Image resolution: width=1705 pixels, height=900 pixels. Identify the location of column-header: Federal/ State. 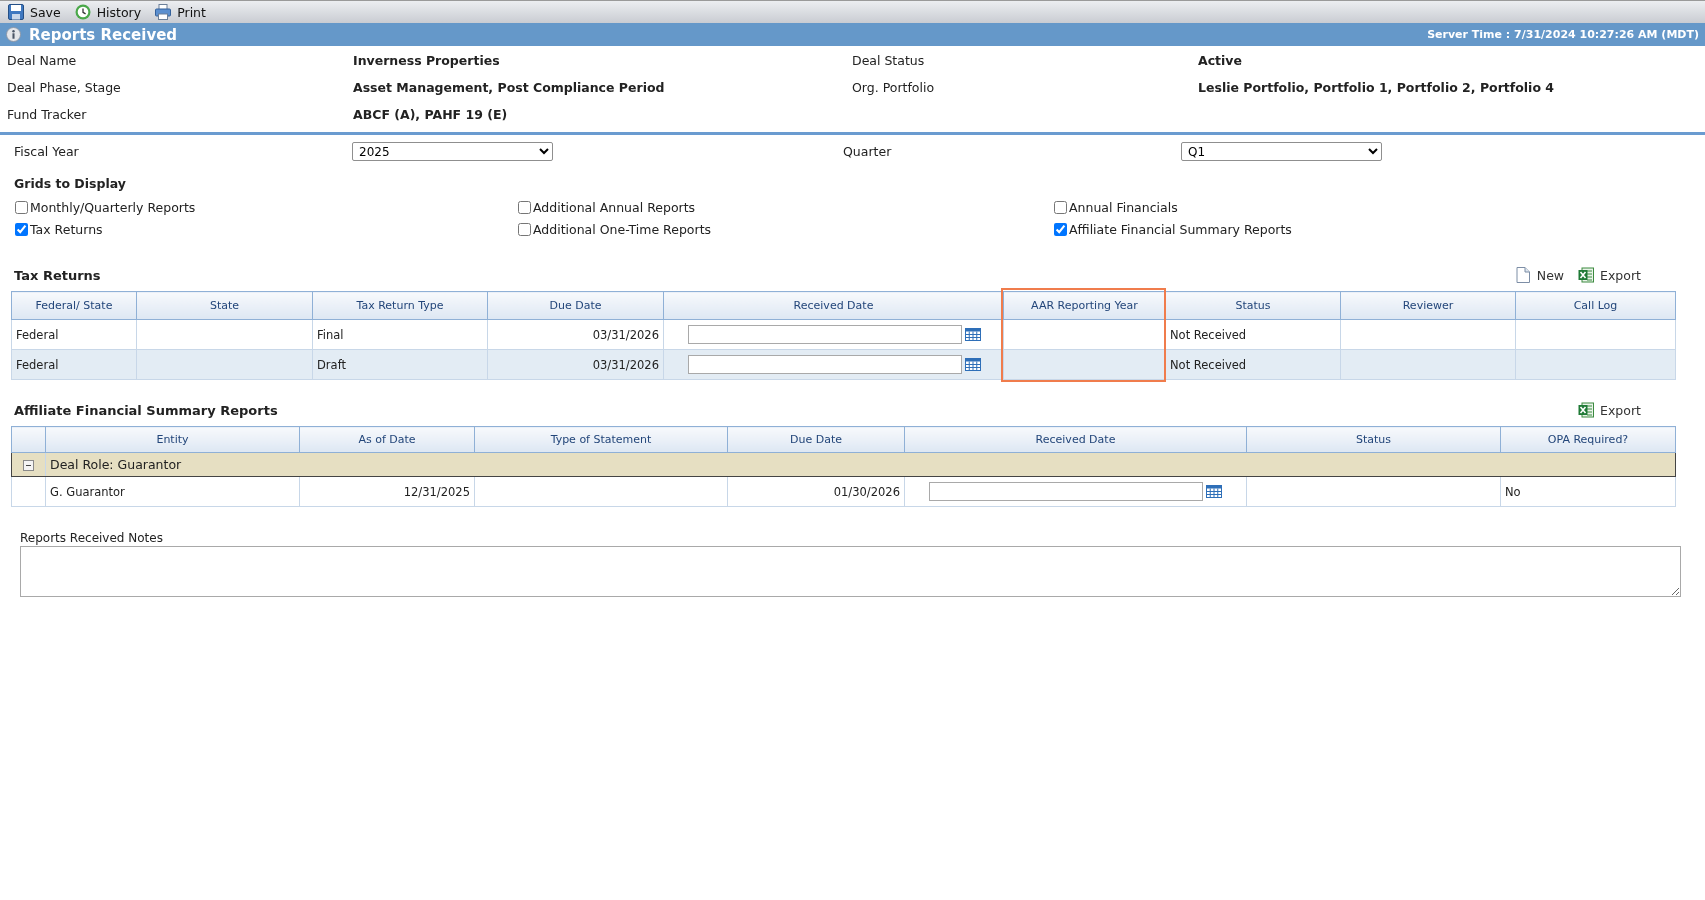
(74, 305).